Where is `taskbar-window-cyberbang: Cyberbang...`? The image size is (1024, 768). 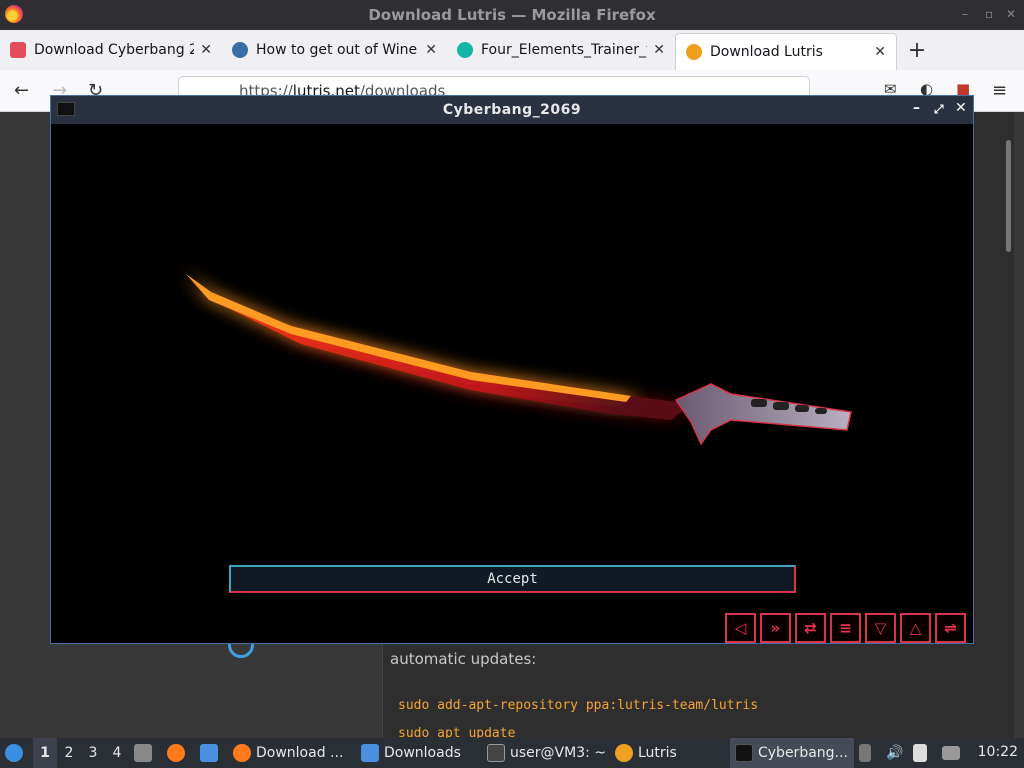 taskbar-window-cyberbang: Cyberbang... is located at coordinates (792, 753).